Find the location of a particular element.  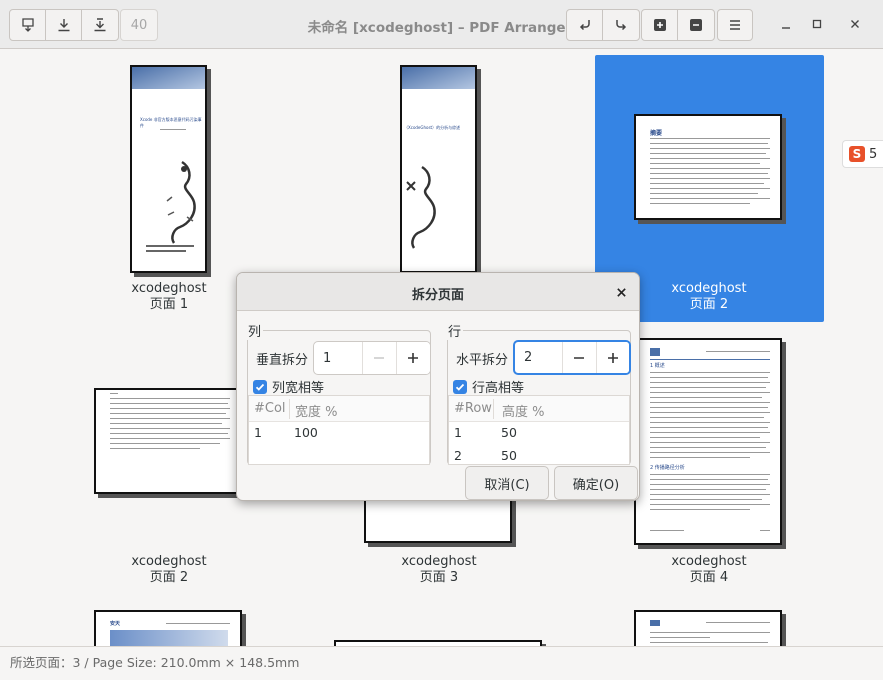

minimize-button is located at coordinates (786, 24).